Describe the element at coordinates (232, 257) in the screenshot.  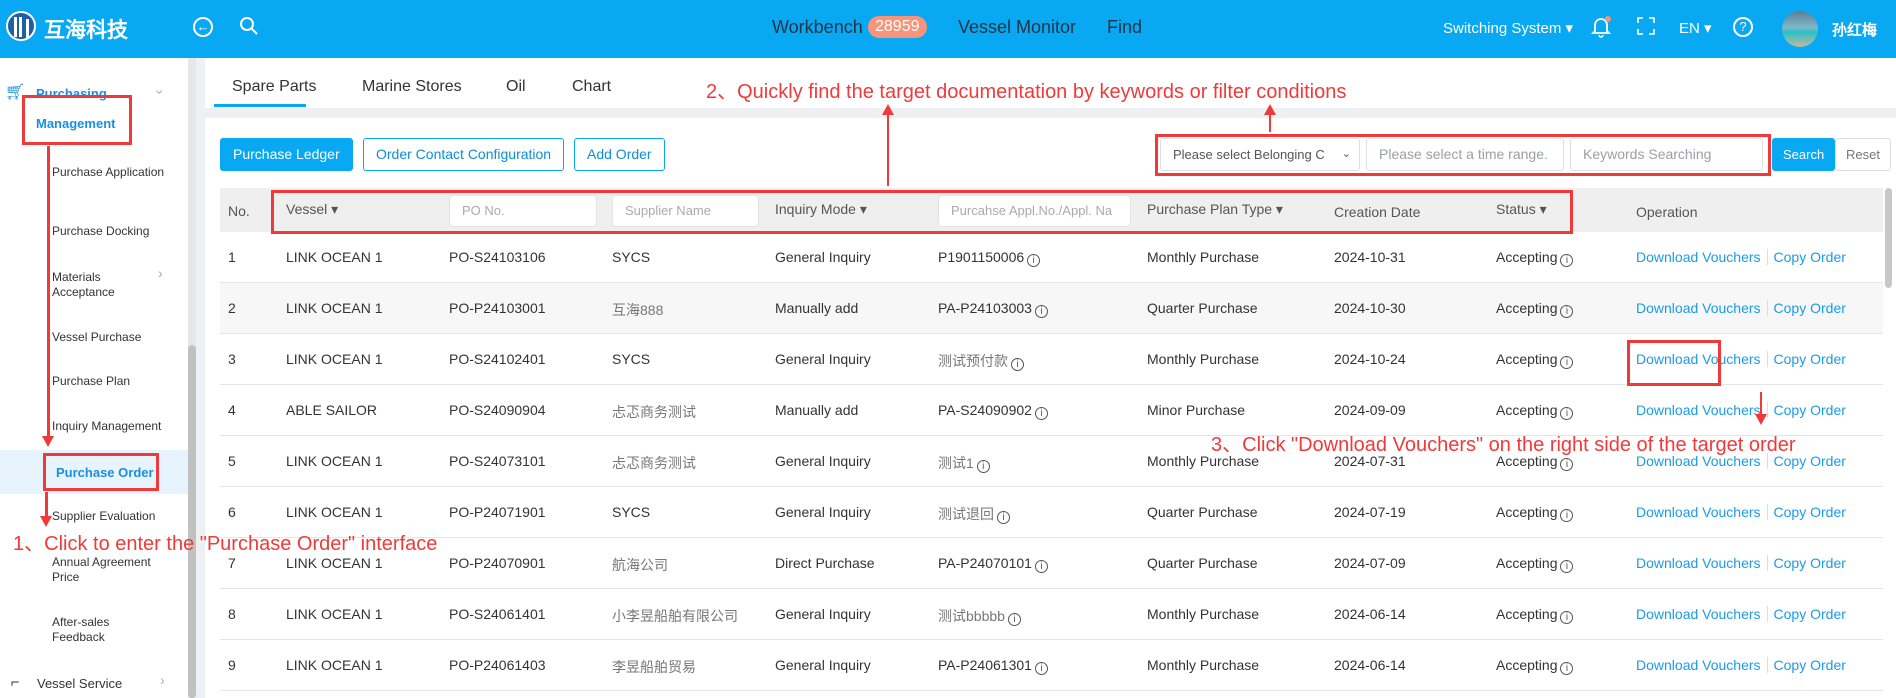
I see `cell-row-no: 1` at that location.